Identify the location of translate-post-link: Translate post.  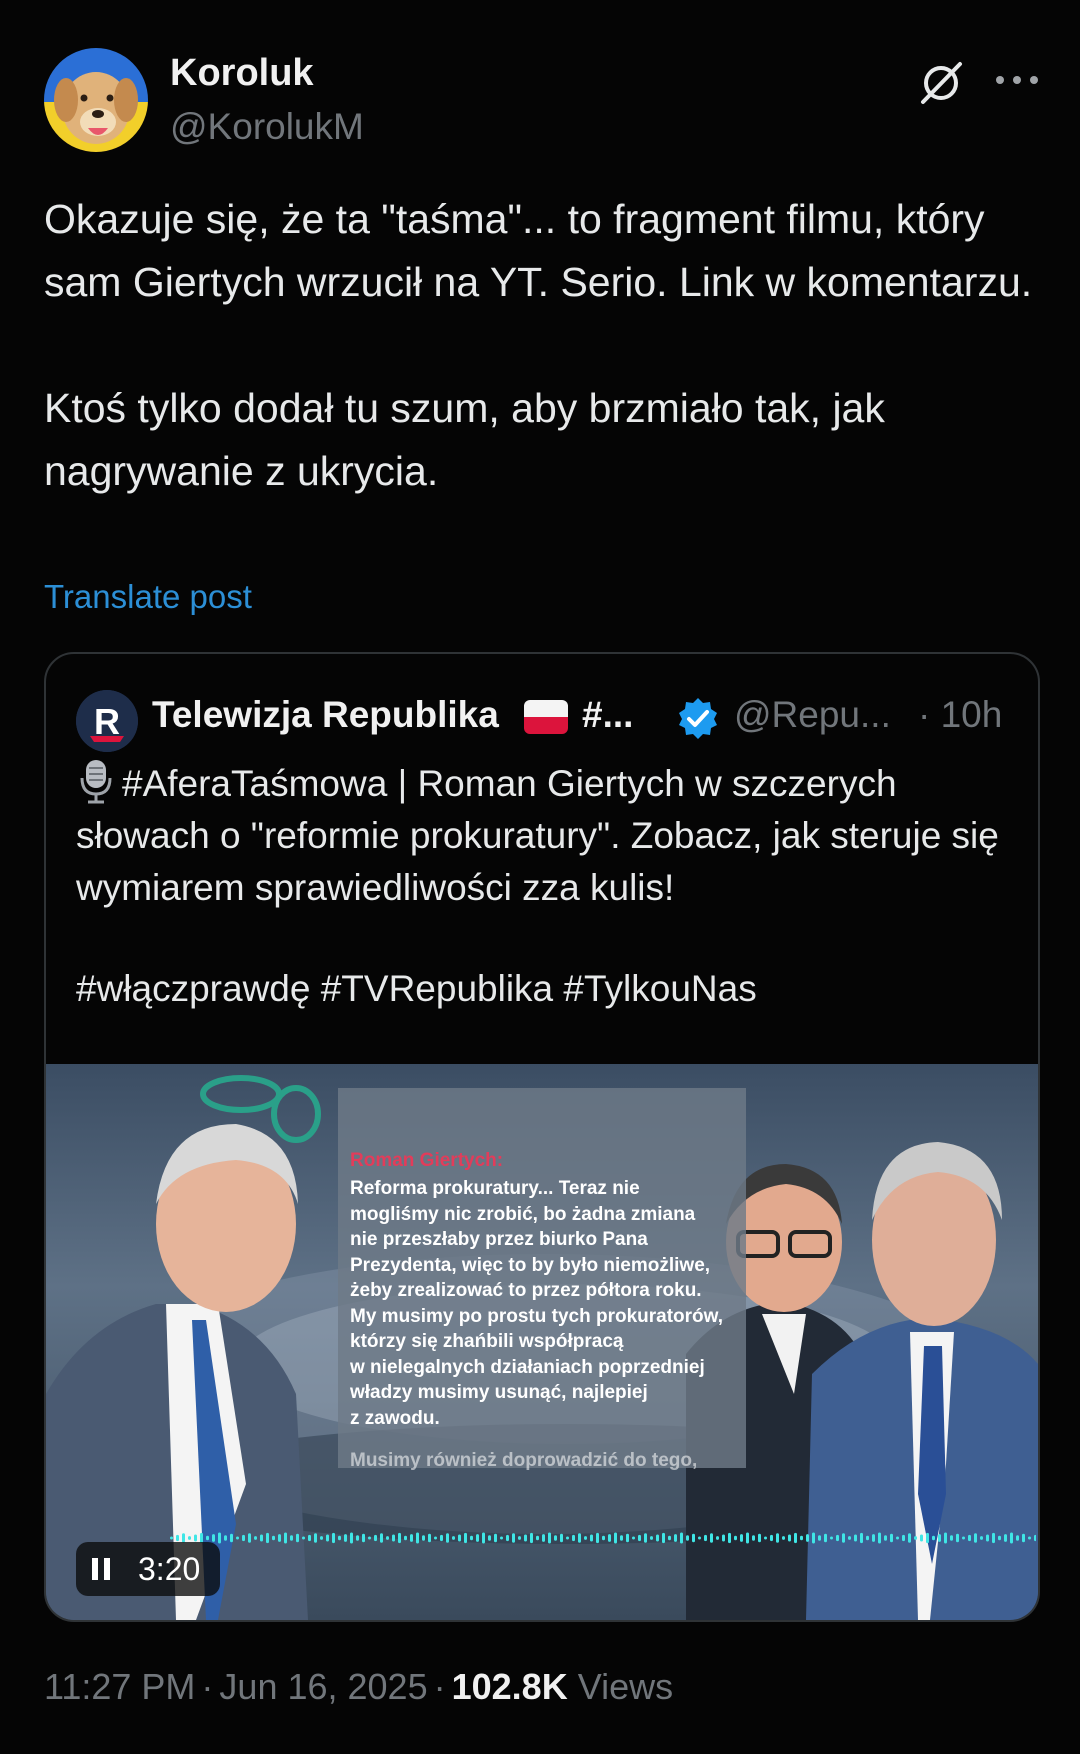
(148, 597).